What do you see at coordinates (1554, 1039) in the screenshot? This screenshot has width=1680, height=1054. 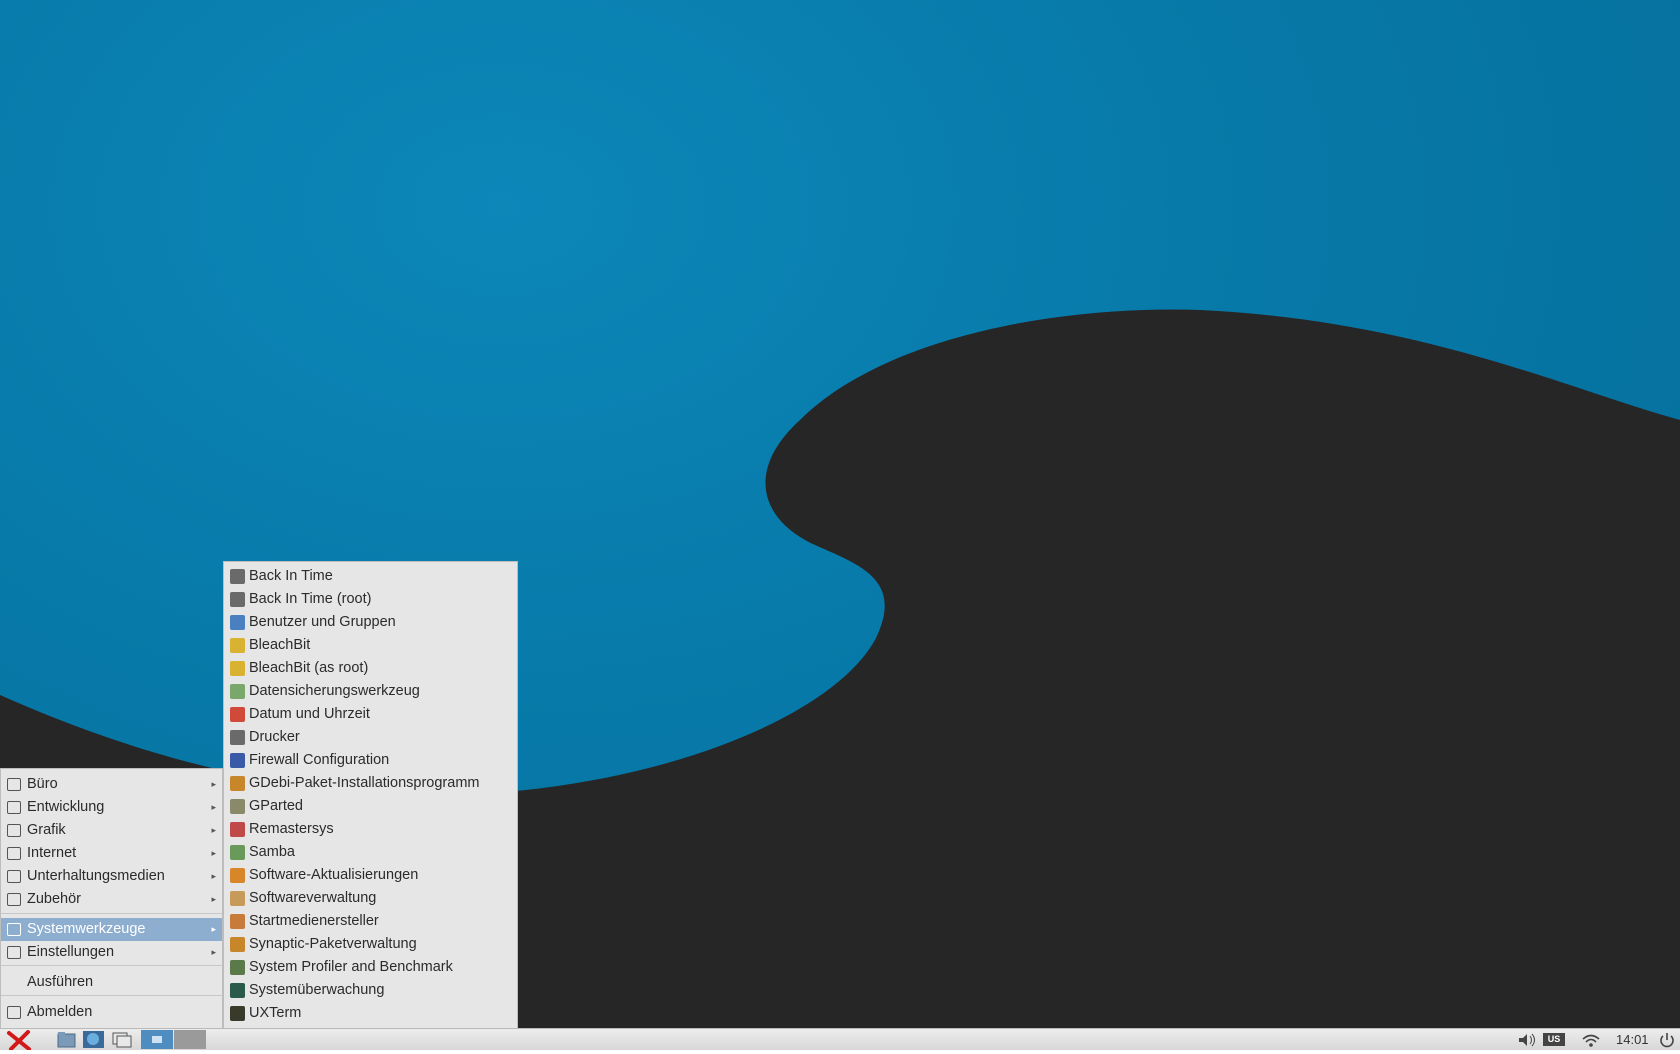 I see `keyboard-layout-indicator: US` at bounding box center [1554, 1039].